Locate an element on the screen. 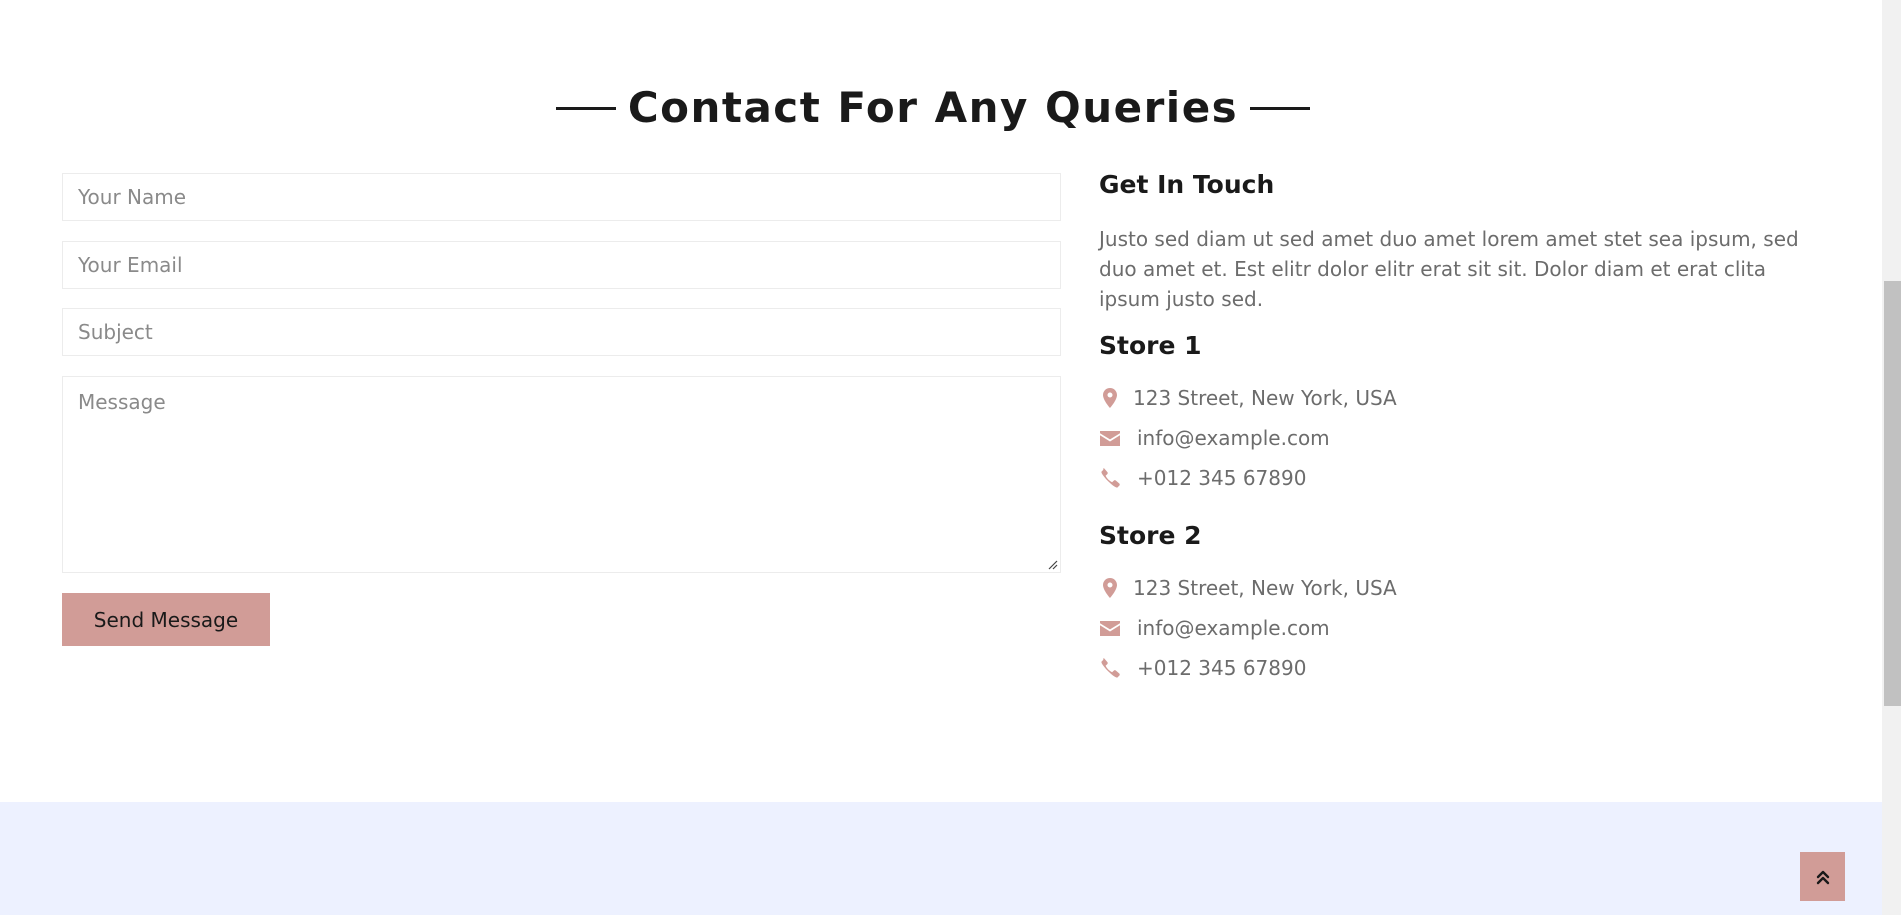 This screenshot has height=915, width=1901. store-2-phone: +012 345 67890 is located at coordinates (1202, 668).